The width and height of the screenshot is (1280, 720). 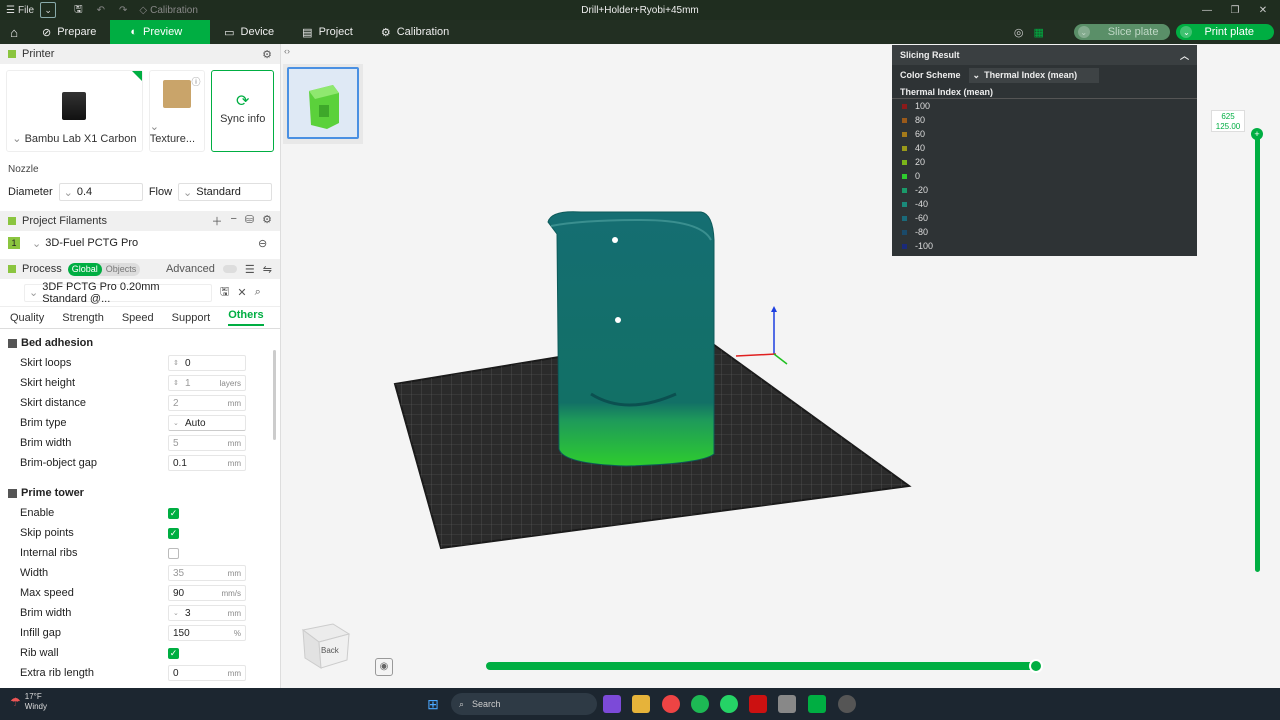 What do you see at coordinates (207, 463) in the screenshot?
I see `brim-object-gap-input: 0.1 mm` at bounding box center [207, 463].